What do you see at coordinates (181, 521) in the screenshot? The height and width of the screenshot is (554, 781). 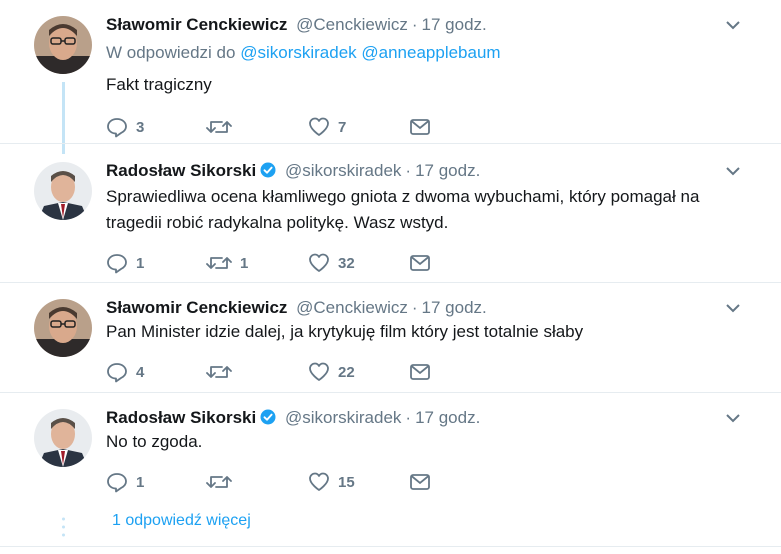 I see `show-more-replies-link: 1 odpowiedź więcej` at bounding box center [181, 521].